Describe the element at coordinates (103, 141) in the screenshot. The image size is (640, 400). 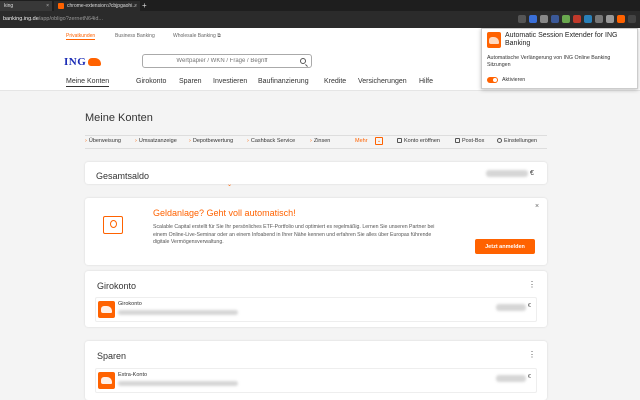
I see `quicklink-ueberweisung: Überweisung` at that location.